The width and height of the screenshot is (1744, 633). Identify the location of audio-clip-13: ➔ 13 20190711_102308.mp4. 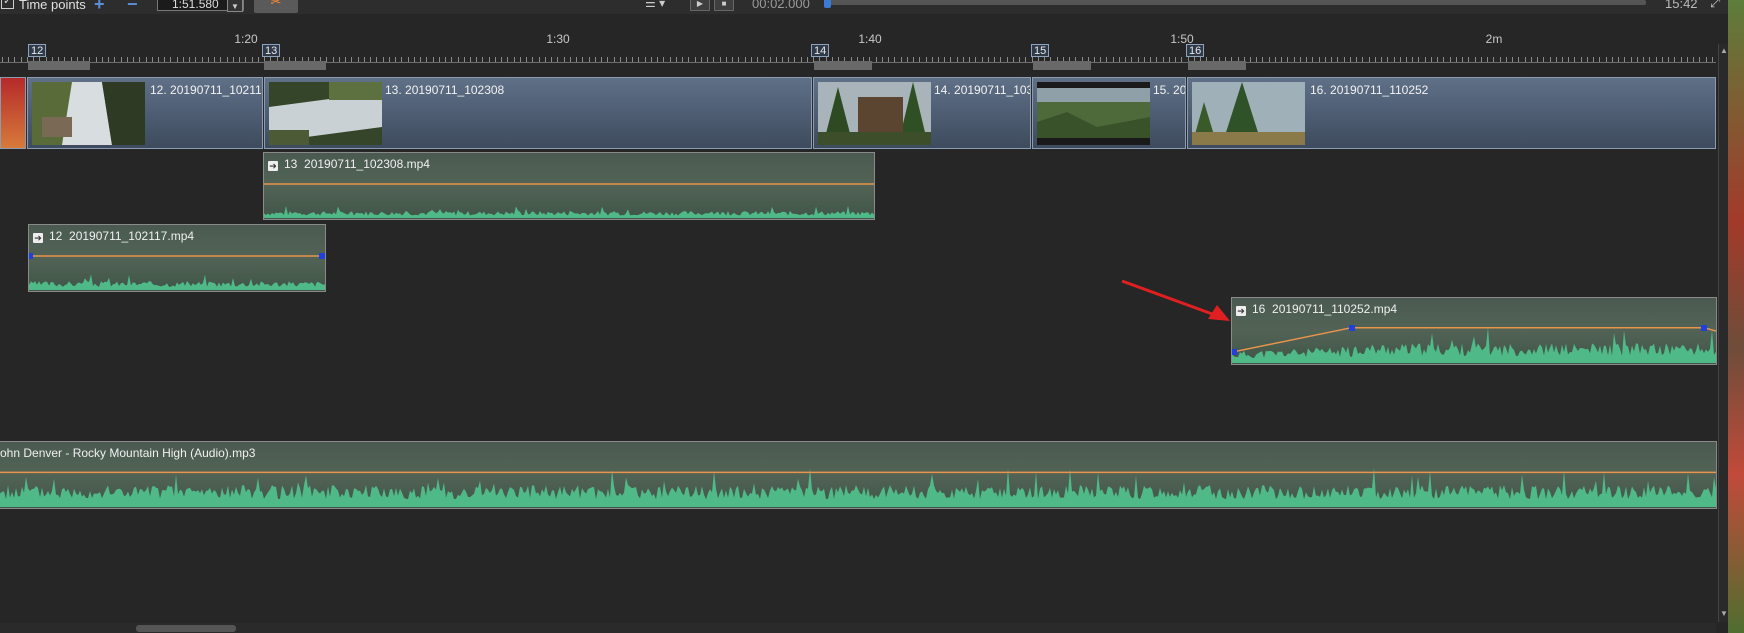
(569, 186).